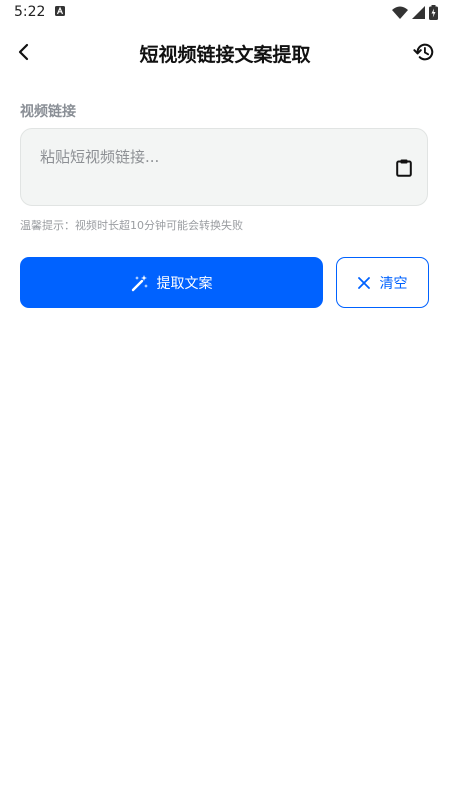 Image resolution: width=450 pixels, height=800 pixels. I want to click on signal-icon, so click(418, 12).